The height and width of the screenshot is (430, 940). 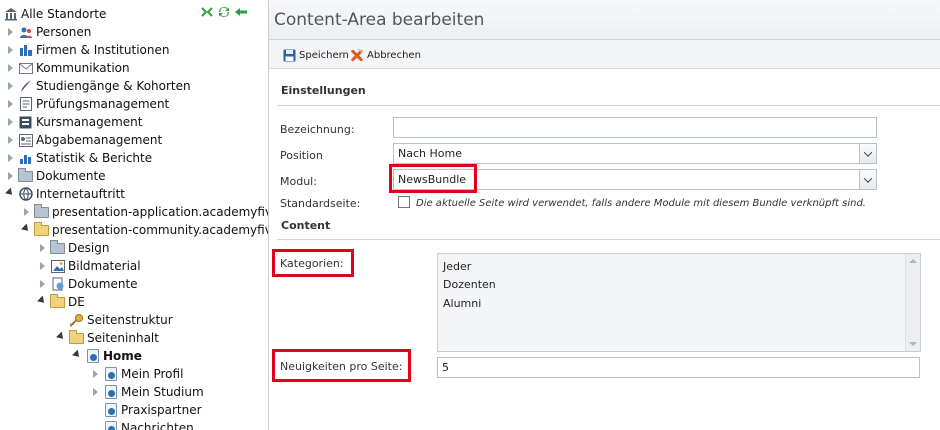 What do you see at coordinates (604, 20) in the screenshot?
I see `editor-title-bar: Content-Area bearbeiten` at bounding box center [604, 20].